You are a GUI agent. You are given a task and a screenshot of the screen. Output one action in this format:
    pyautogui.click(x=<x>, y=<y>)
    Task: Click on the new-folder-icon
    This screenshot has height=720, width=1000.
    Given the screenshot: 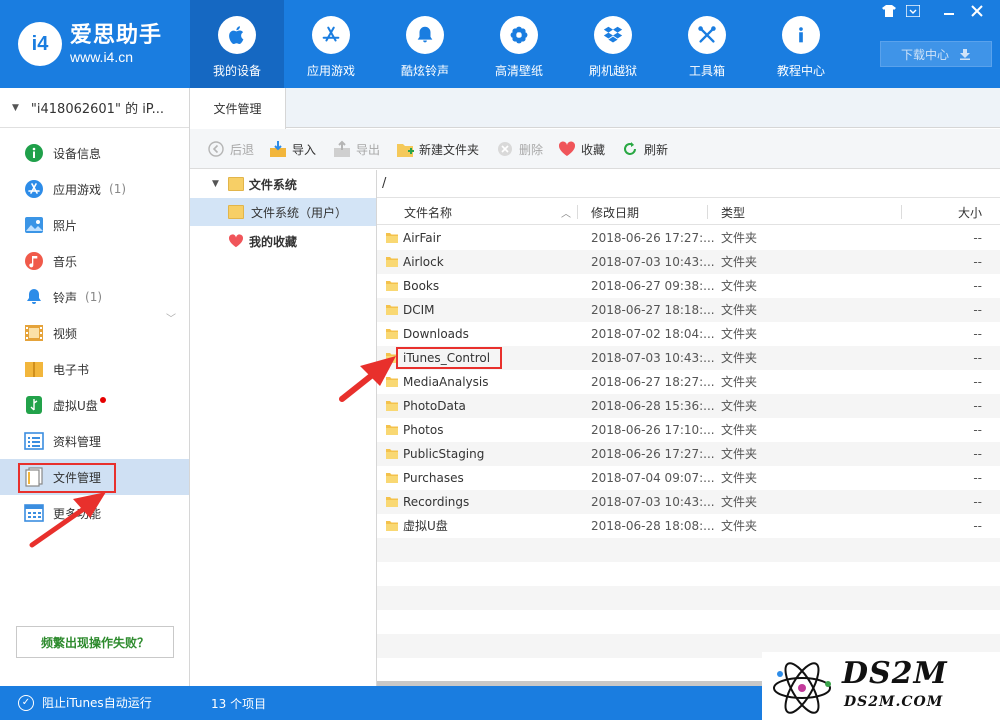 What is the action you would take?
    pyautogui.click(x=405, y=149)
    